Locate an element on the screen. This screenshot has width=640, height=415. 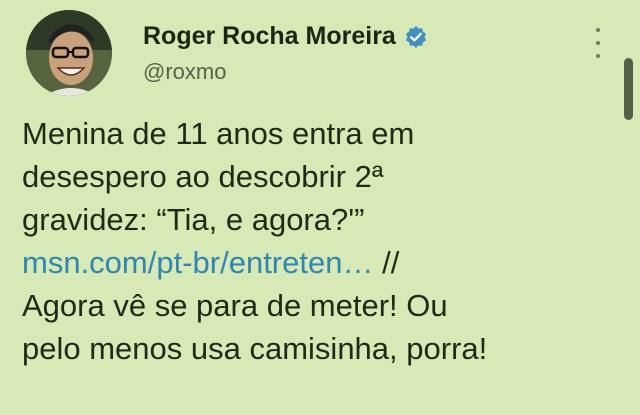
verified-badge-icon is located at coordinates (416, 37).